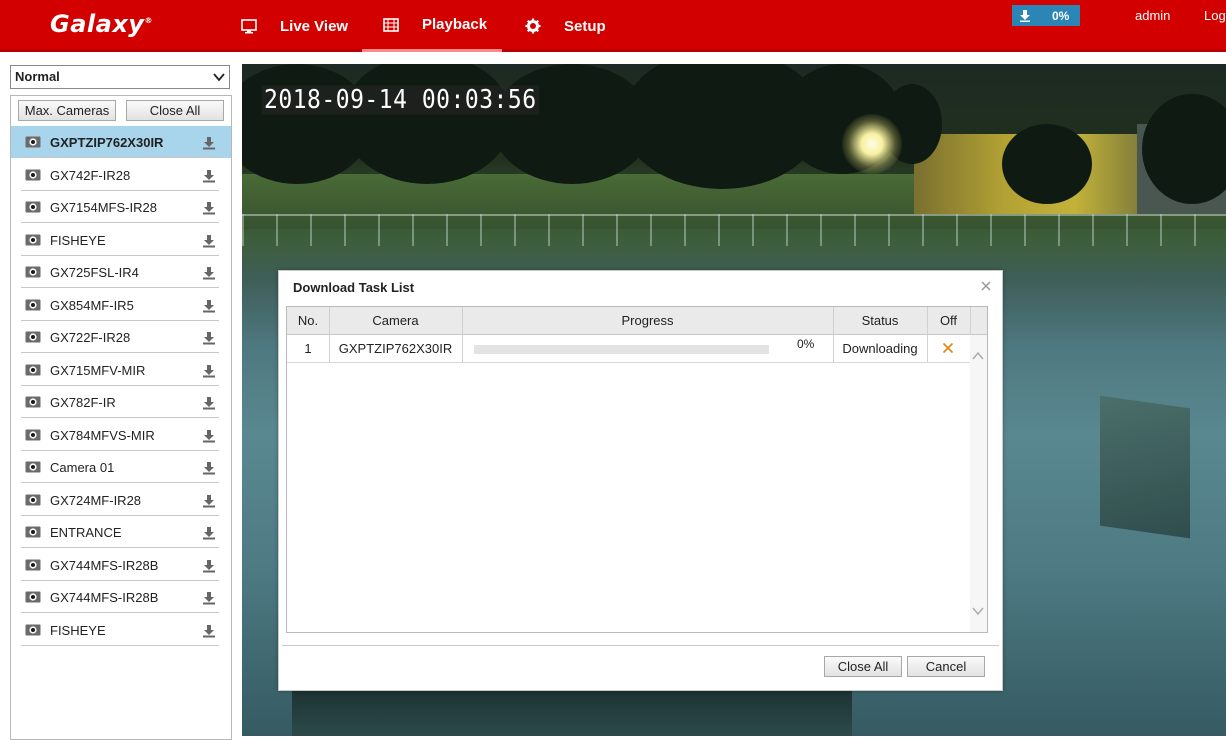  I want to click on logo: Galaxy®, so click(101, 24).